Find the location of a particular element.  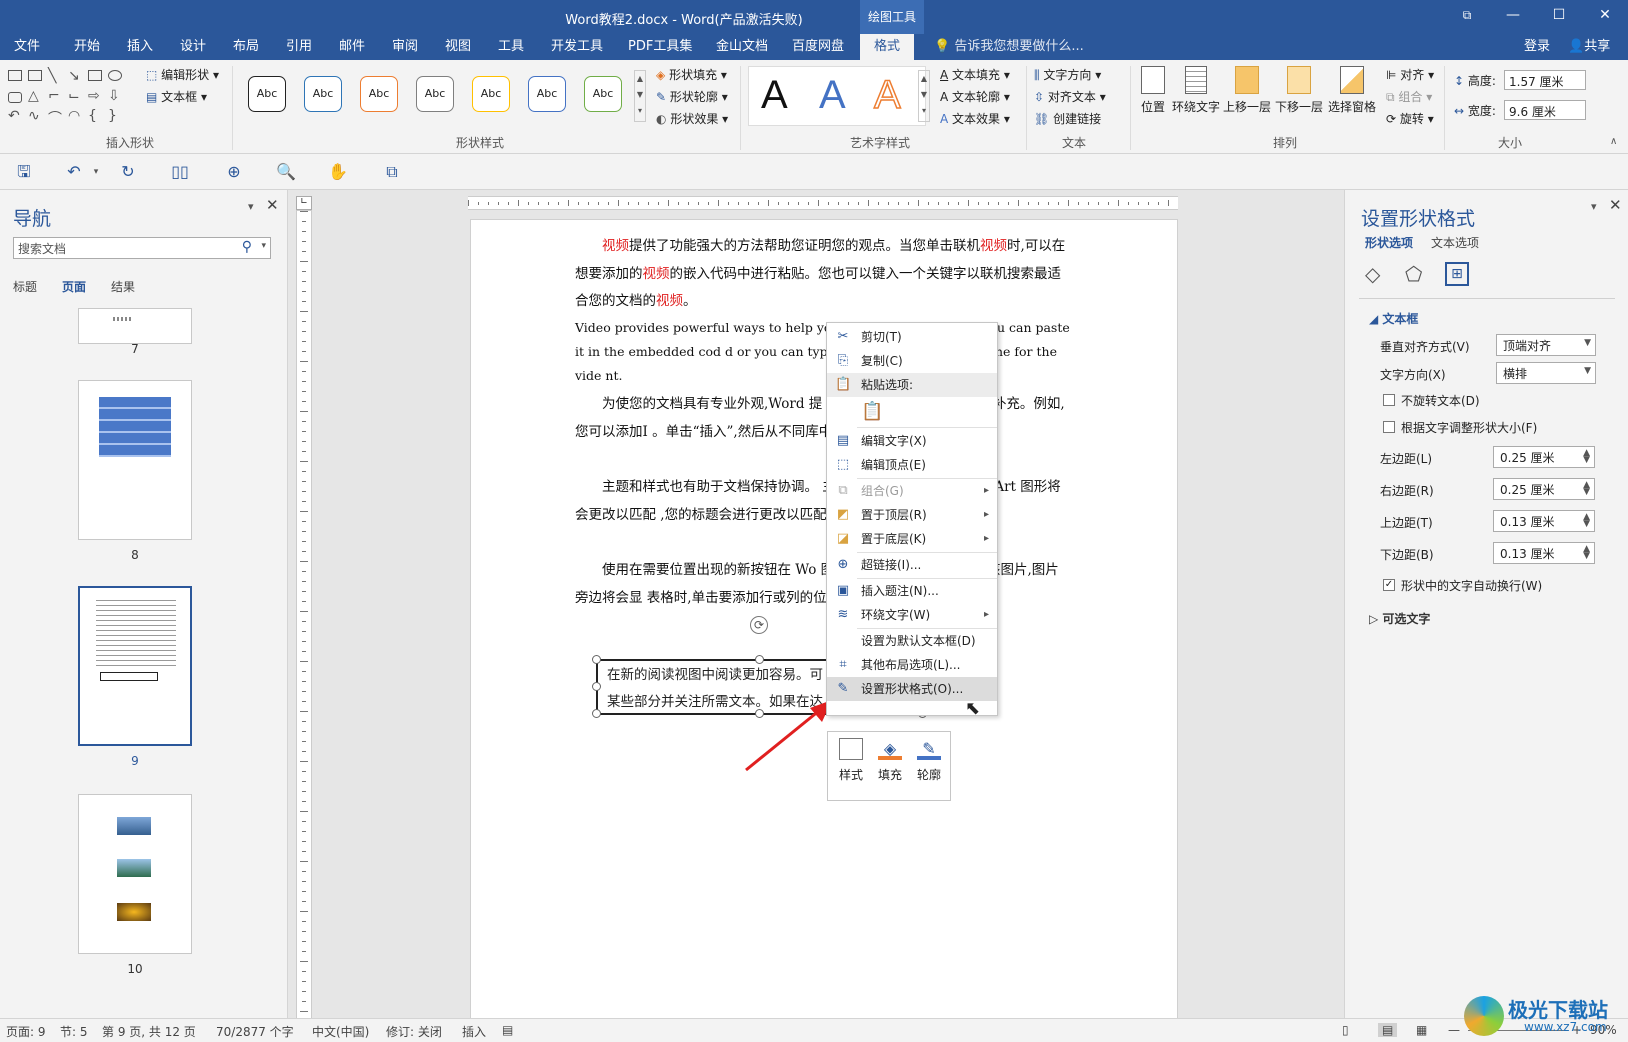

tab-home: 开始 is located at coordinates (87, 47).